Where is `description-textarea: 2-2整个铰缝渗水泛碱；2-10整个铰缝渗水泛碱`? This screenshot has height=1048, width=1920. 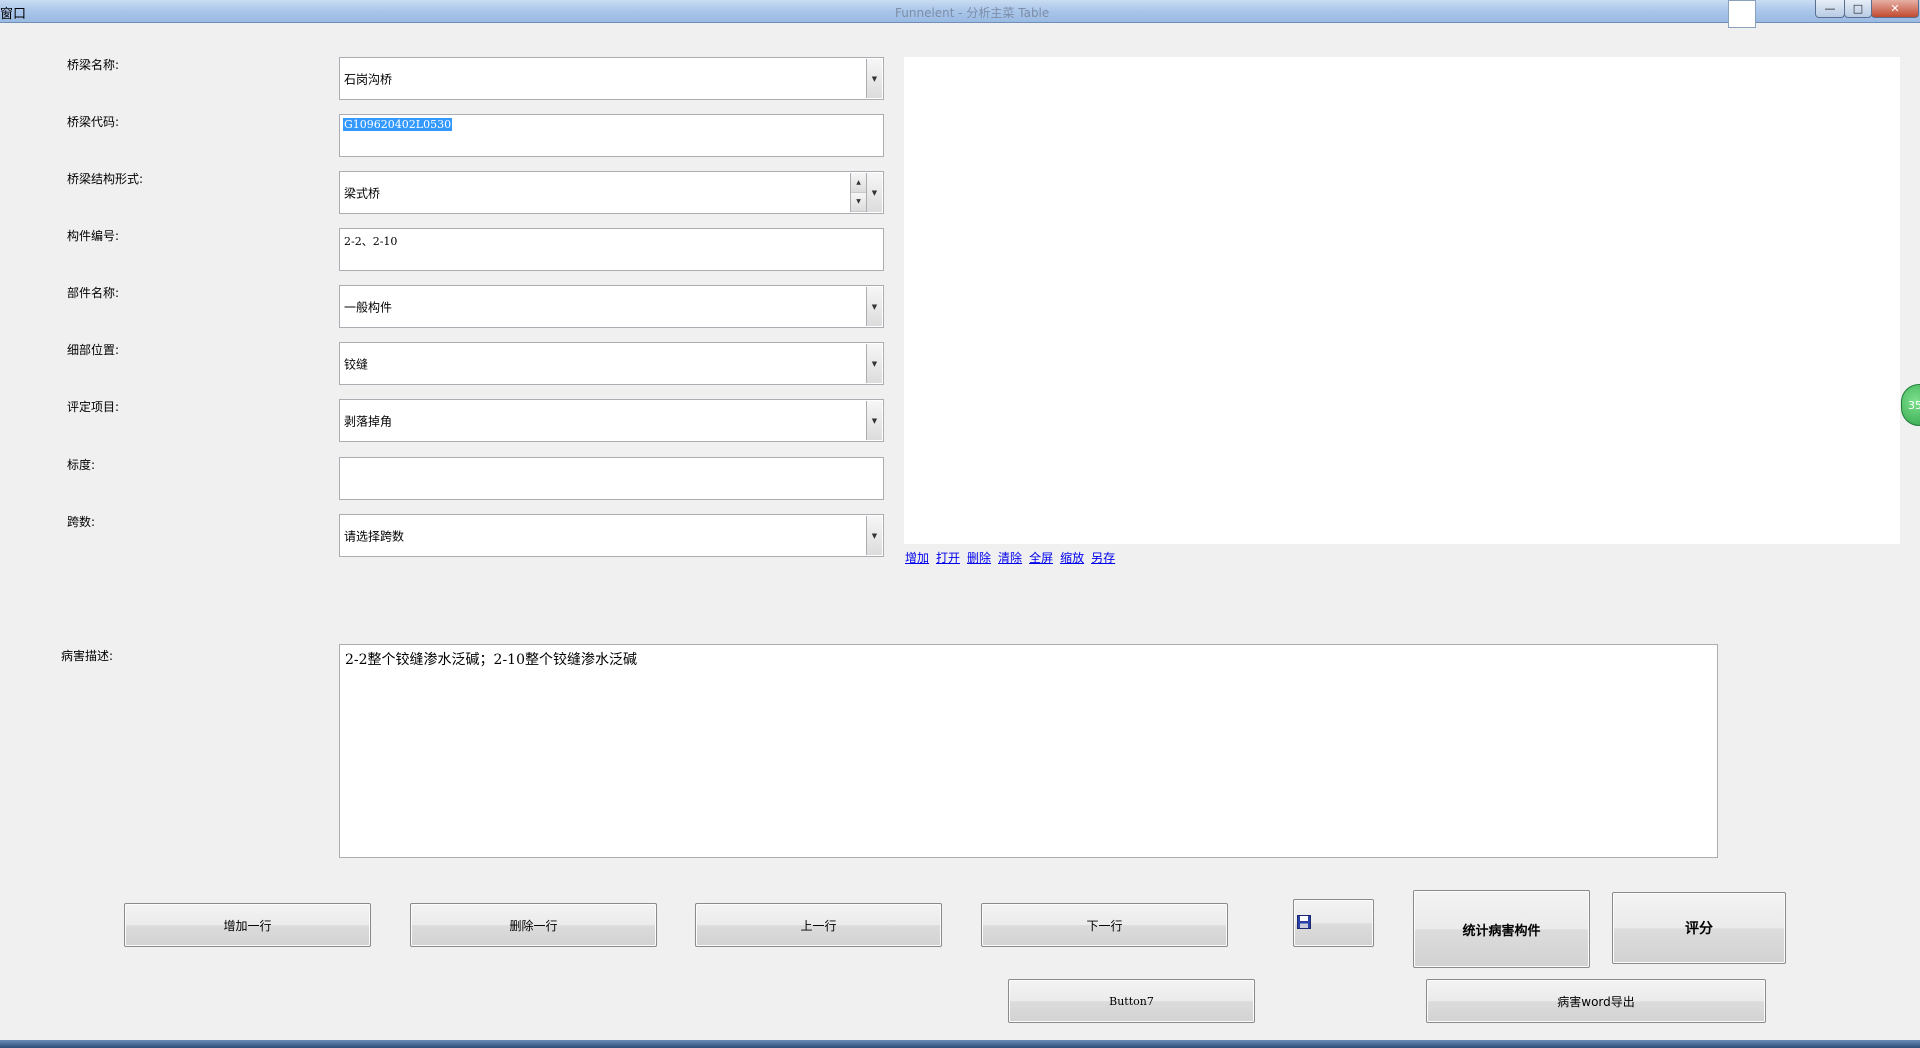 description-textarea: 2-2整个铰缝渗水泛碱；2-10整个铰缝渗水泛碱 is located at coordinates (1028, 751).